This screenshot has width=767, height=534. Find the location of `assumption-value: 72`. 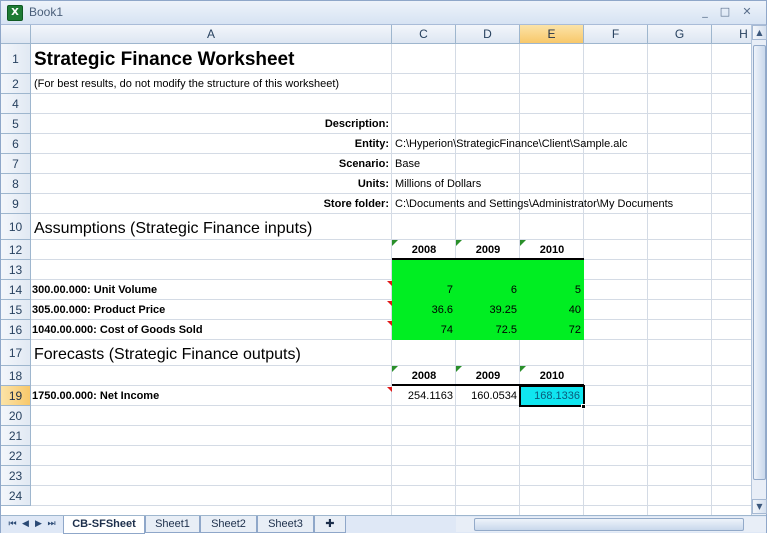

assumption-value: 72 is located at coordinates (552, 330).